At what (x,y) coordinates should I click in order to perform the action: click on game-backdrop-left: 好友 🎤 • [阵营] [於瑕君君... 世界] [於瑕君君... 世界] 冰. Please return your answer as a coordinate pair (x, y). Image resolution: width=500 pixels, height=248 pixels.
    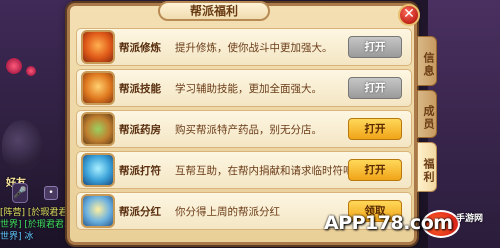
    Looking at the image, I should click on (36, 124).